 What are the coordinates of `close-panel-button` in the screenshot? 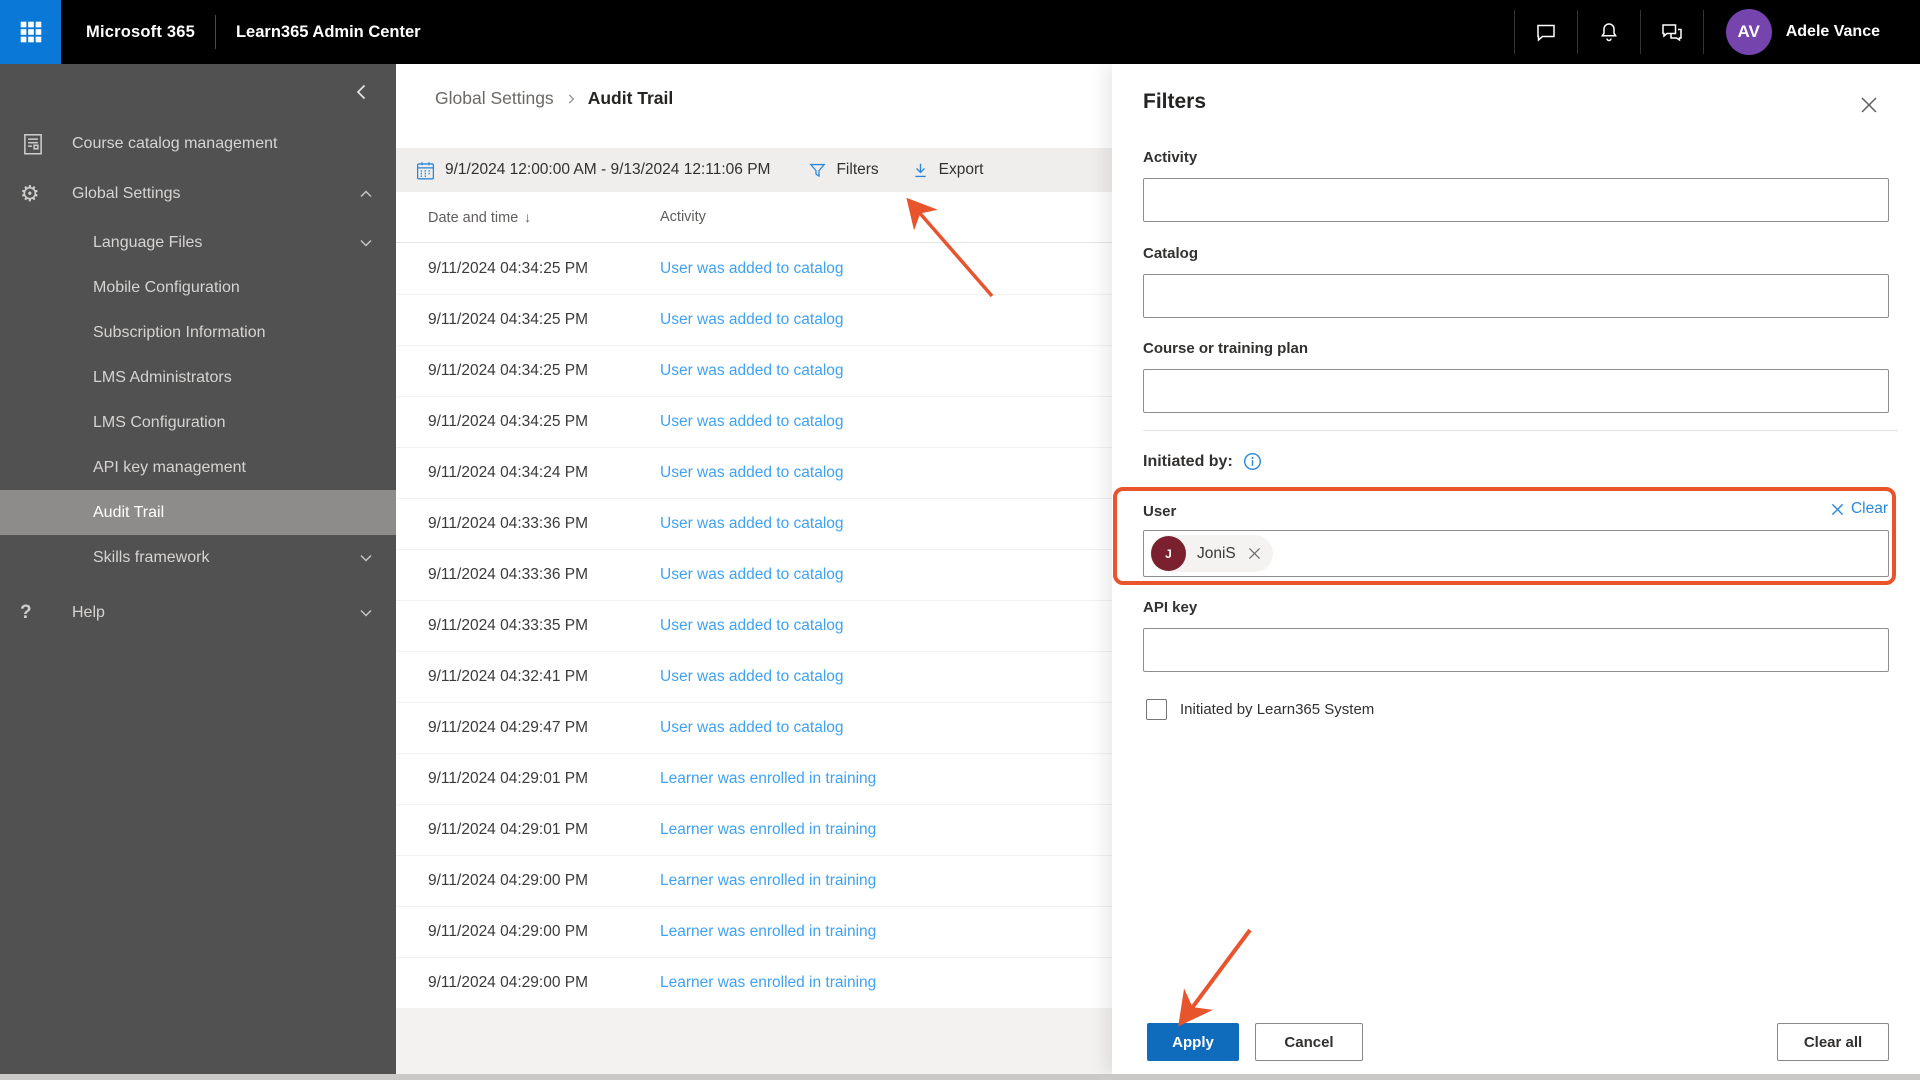 It's located at (1869, 105).